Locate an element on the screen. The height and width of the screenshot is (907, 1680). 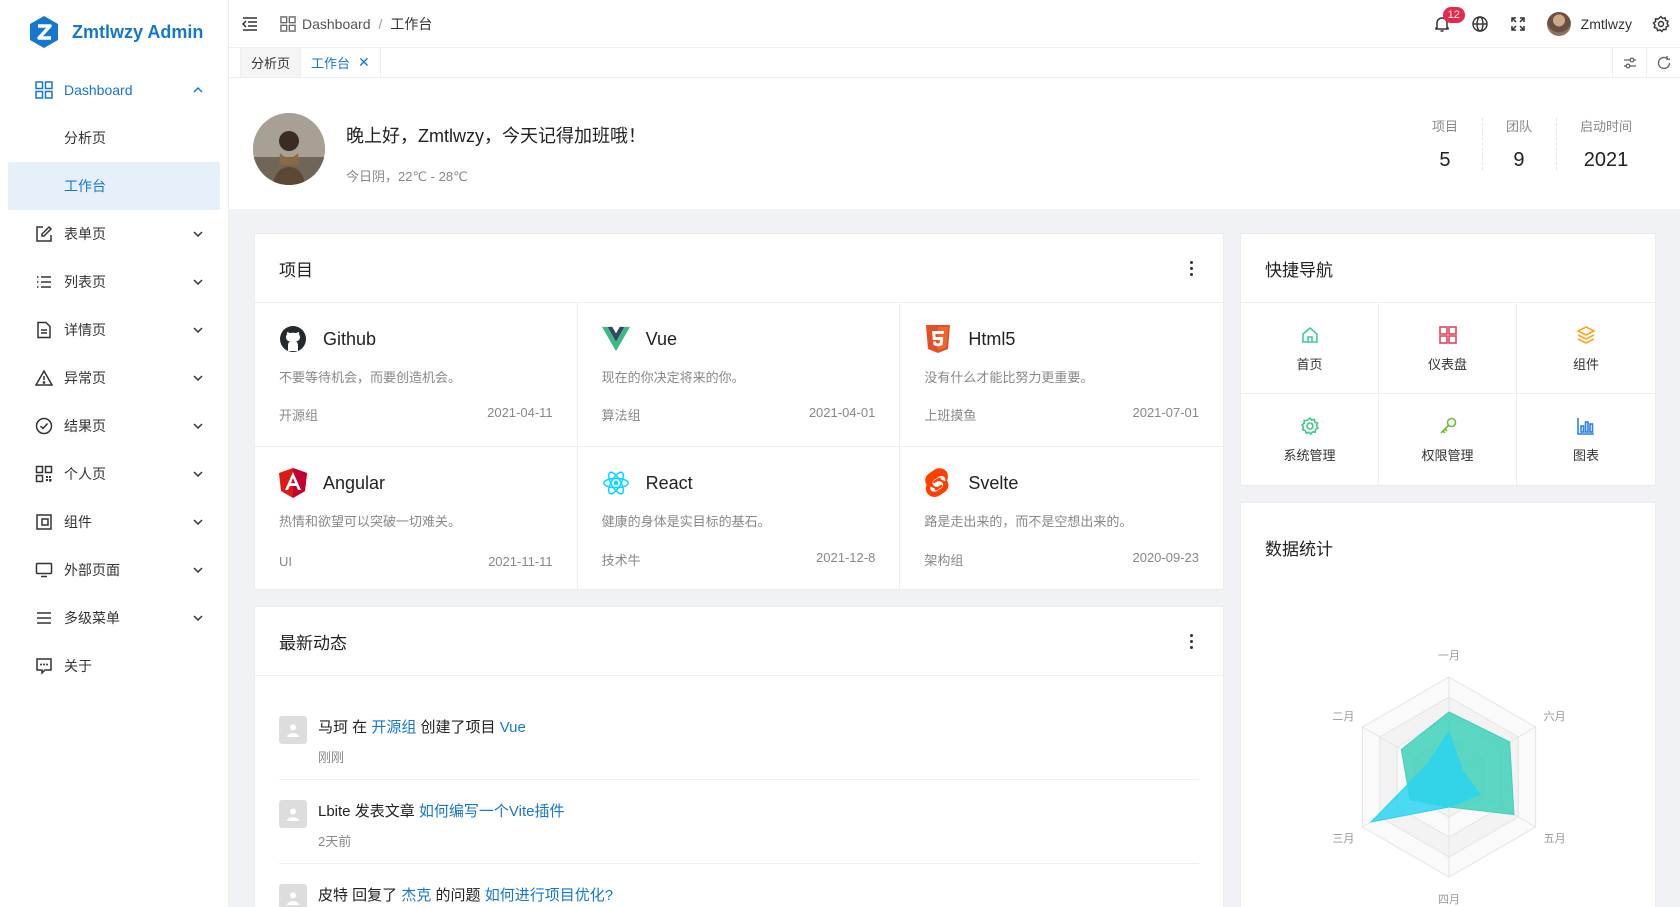
project-desc: 现在的你决定将来的你。 is located at coordinates (673, 377).